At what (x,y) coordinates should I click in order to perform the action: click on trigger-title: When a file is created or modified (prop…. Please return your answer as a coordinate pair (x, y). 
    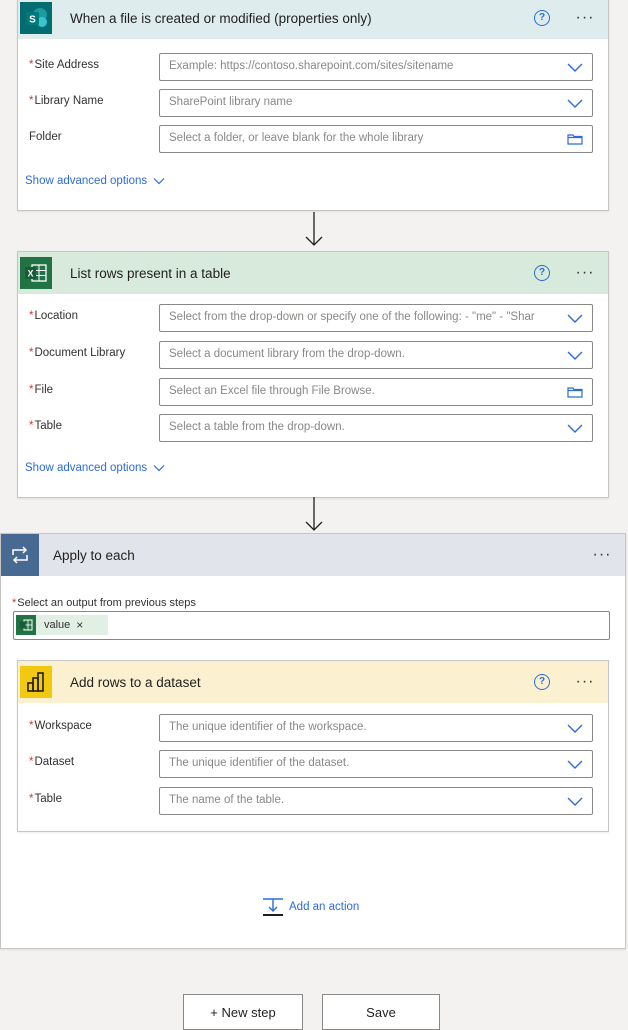
    Looking at the image, I should click on (221, 18).